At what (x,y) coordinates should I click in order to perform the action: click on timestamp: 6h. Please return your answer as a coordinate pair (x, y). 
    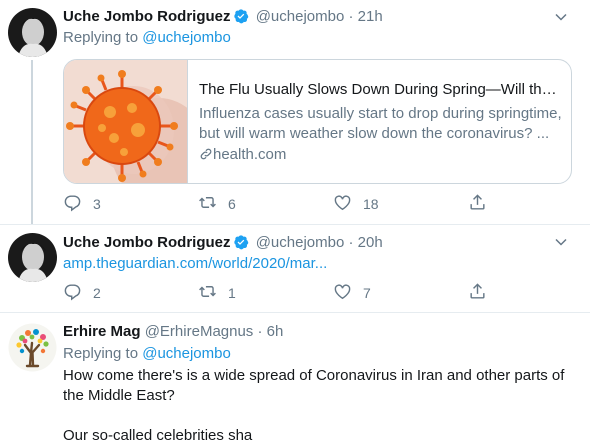
    Looking at the image, I should click on (275, 331).